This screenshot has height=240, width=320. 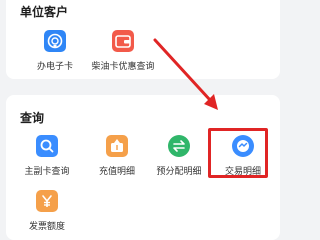 I want to click on section-title-corporate: 单位客户, so click(x=44, y=12).